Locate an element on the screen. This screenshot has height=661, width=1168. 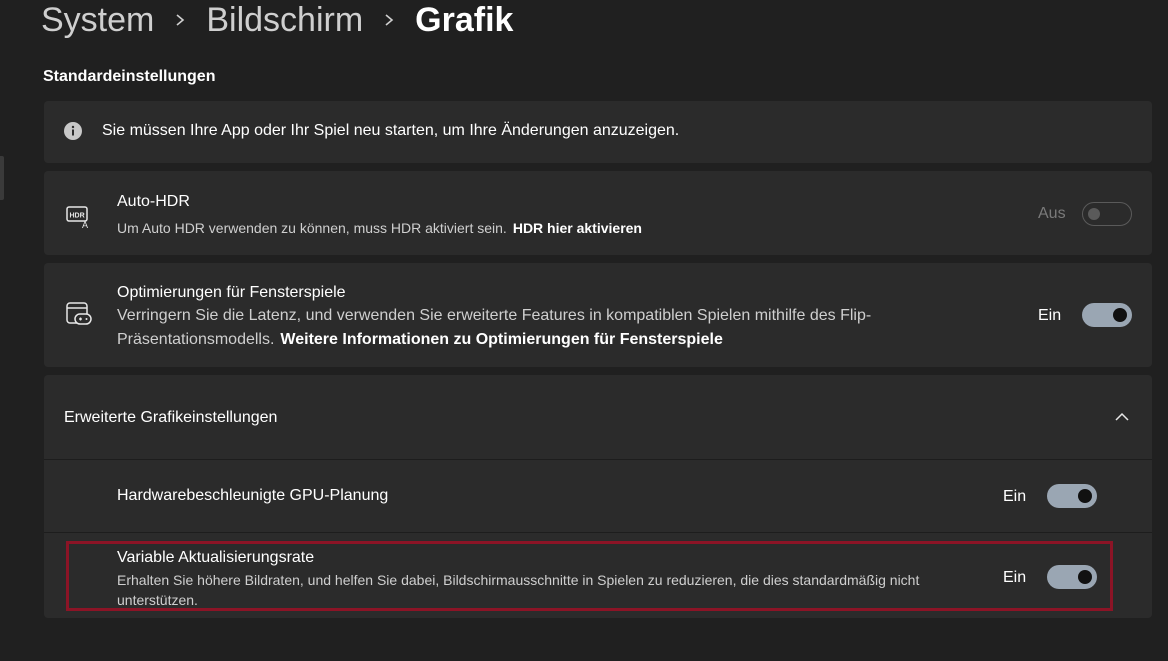
page-title: Grafik is located at coordinates (464, 19).